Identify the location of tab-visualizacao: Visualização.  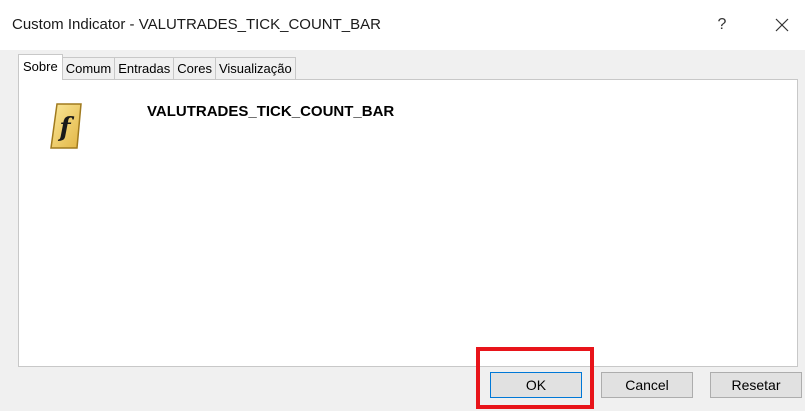
(255, 68).